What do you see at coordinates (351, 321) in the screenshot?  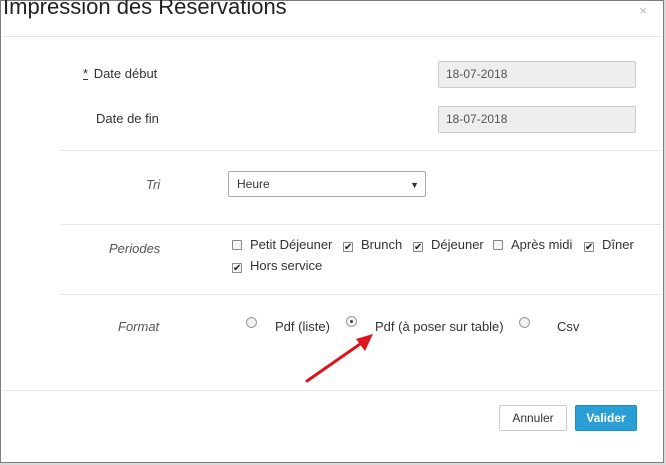 I see `radio-pdf-table` at bounding box center [351, 321].